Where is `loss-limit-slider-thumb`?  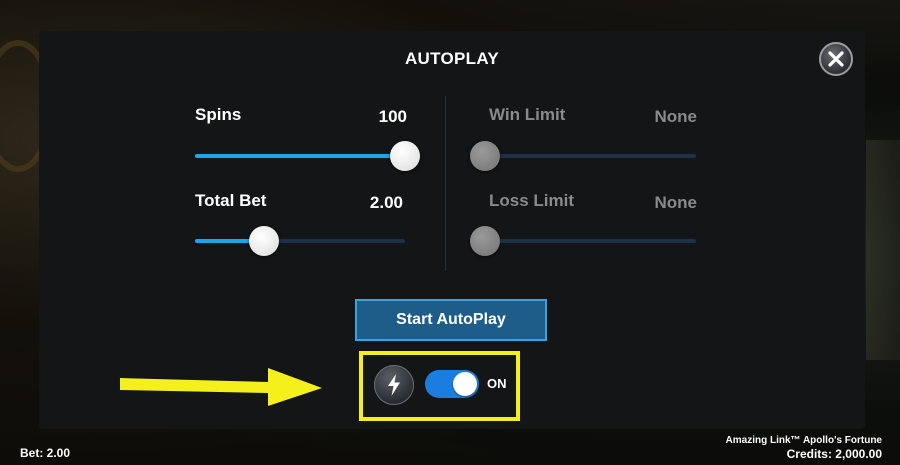
loss-limit-slider-thumb is located at coordinates (485, 241).